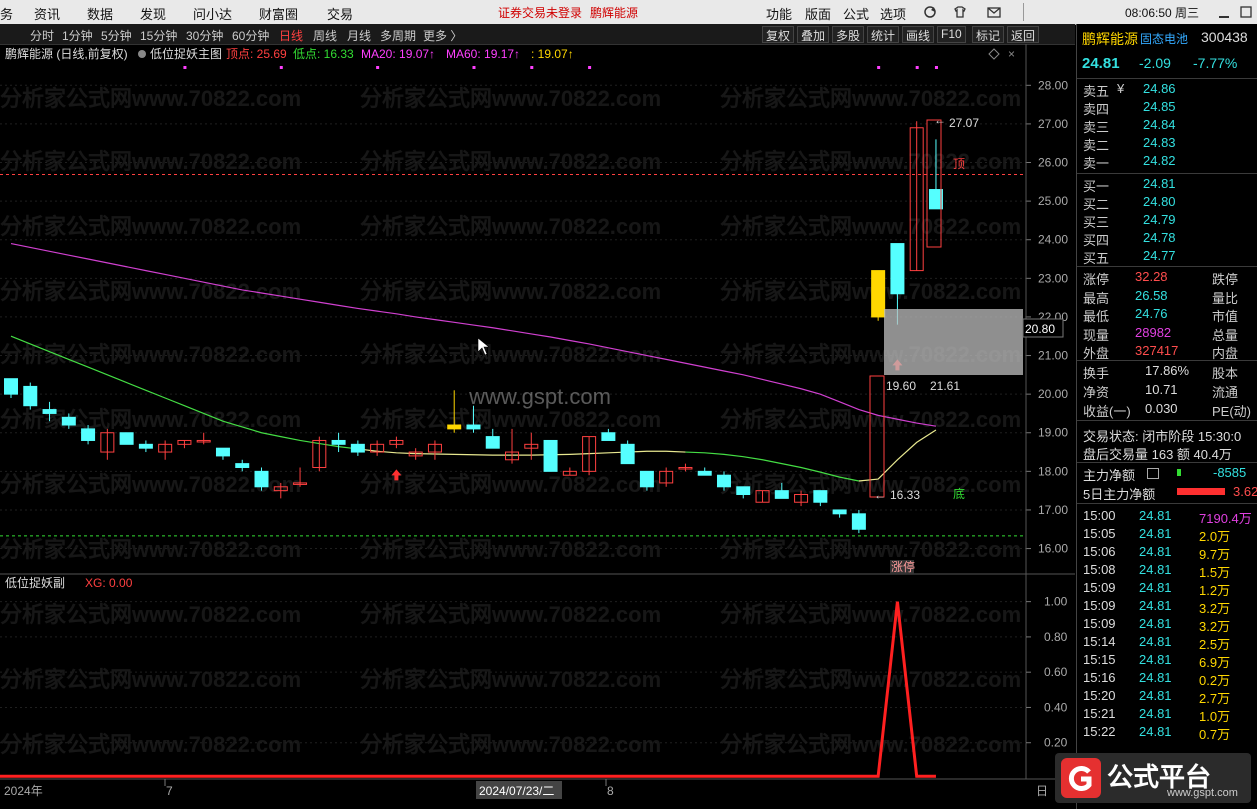  I want to click on stat-row: 收益(一) 0.030 PE(动), so click(1167, 409).